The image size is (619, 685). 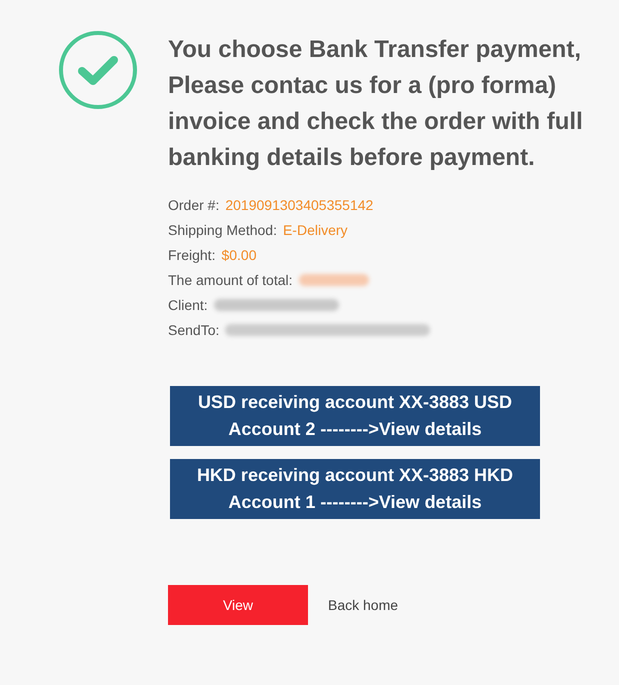 What do you see at coordinates (238, 605) in the screenshot?
I see `view-button: View` at bounding box center [238, 605].